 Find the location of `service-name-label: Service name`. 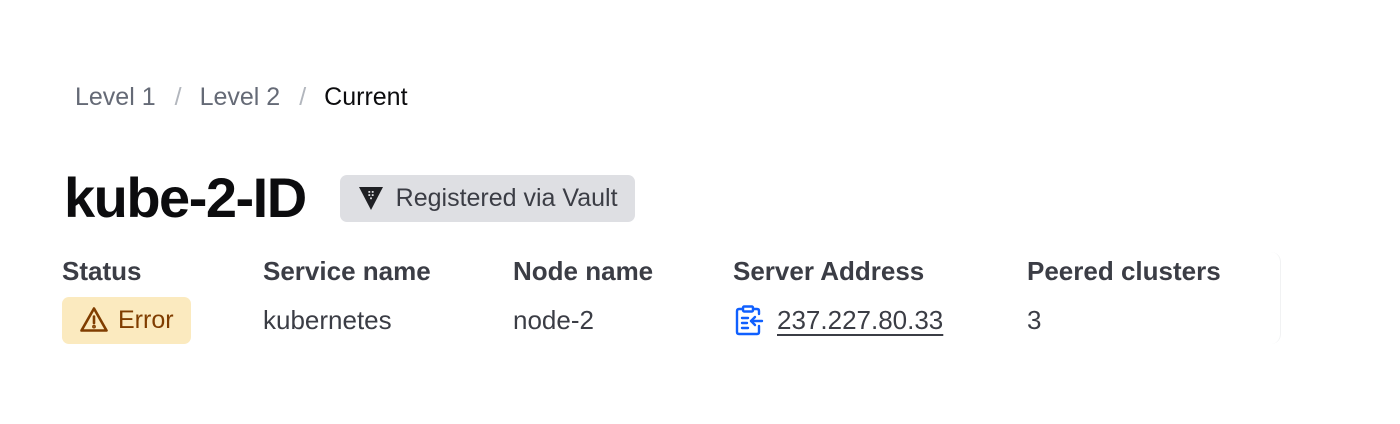

service-name-label: Service name is located at coordinates (347, 271).